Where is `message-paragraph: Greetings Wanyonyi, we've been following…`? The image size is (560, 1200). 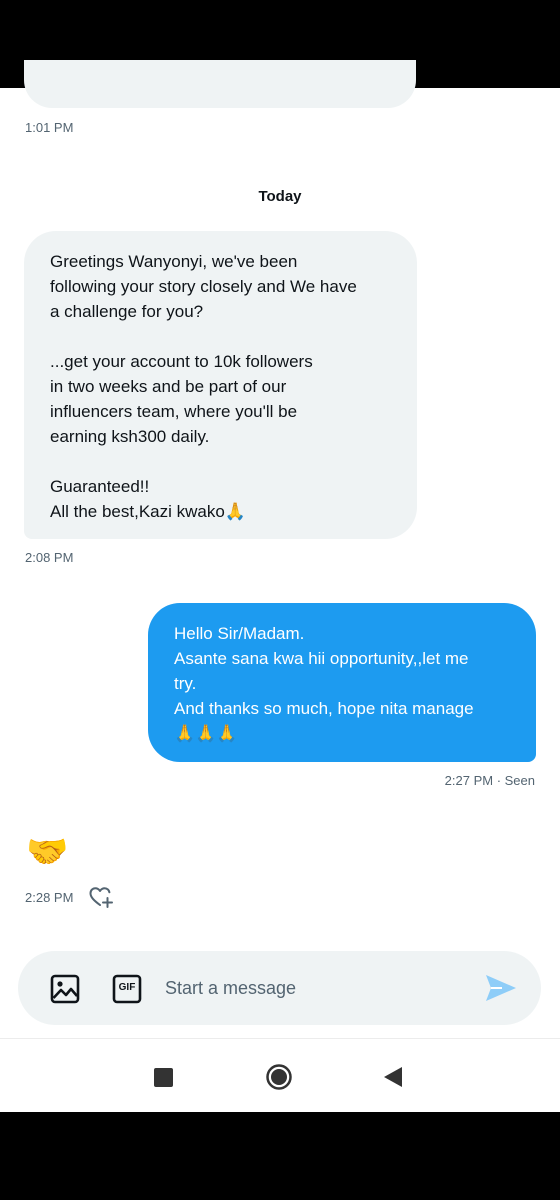
message-paragraph: Greetings Wanyonyi, we've been following… is located at coordinates (203, 286).